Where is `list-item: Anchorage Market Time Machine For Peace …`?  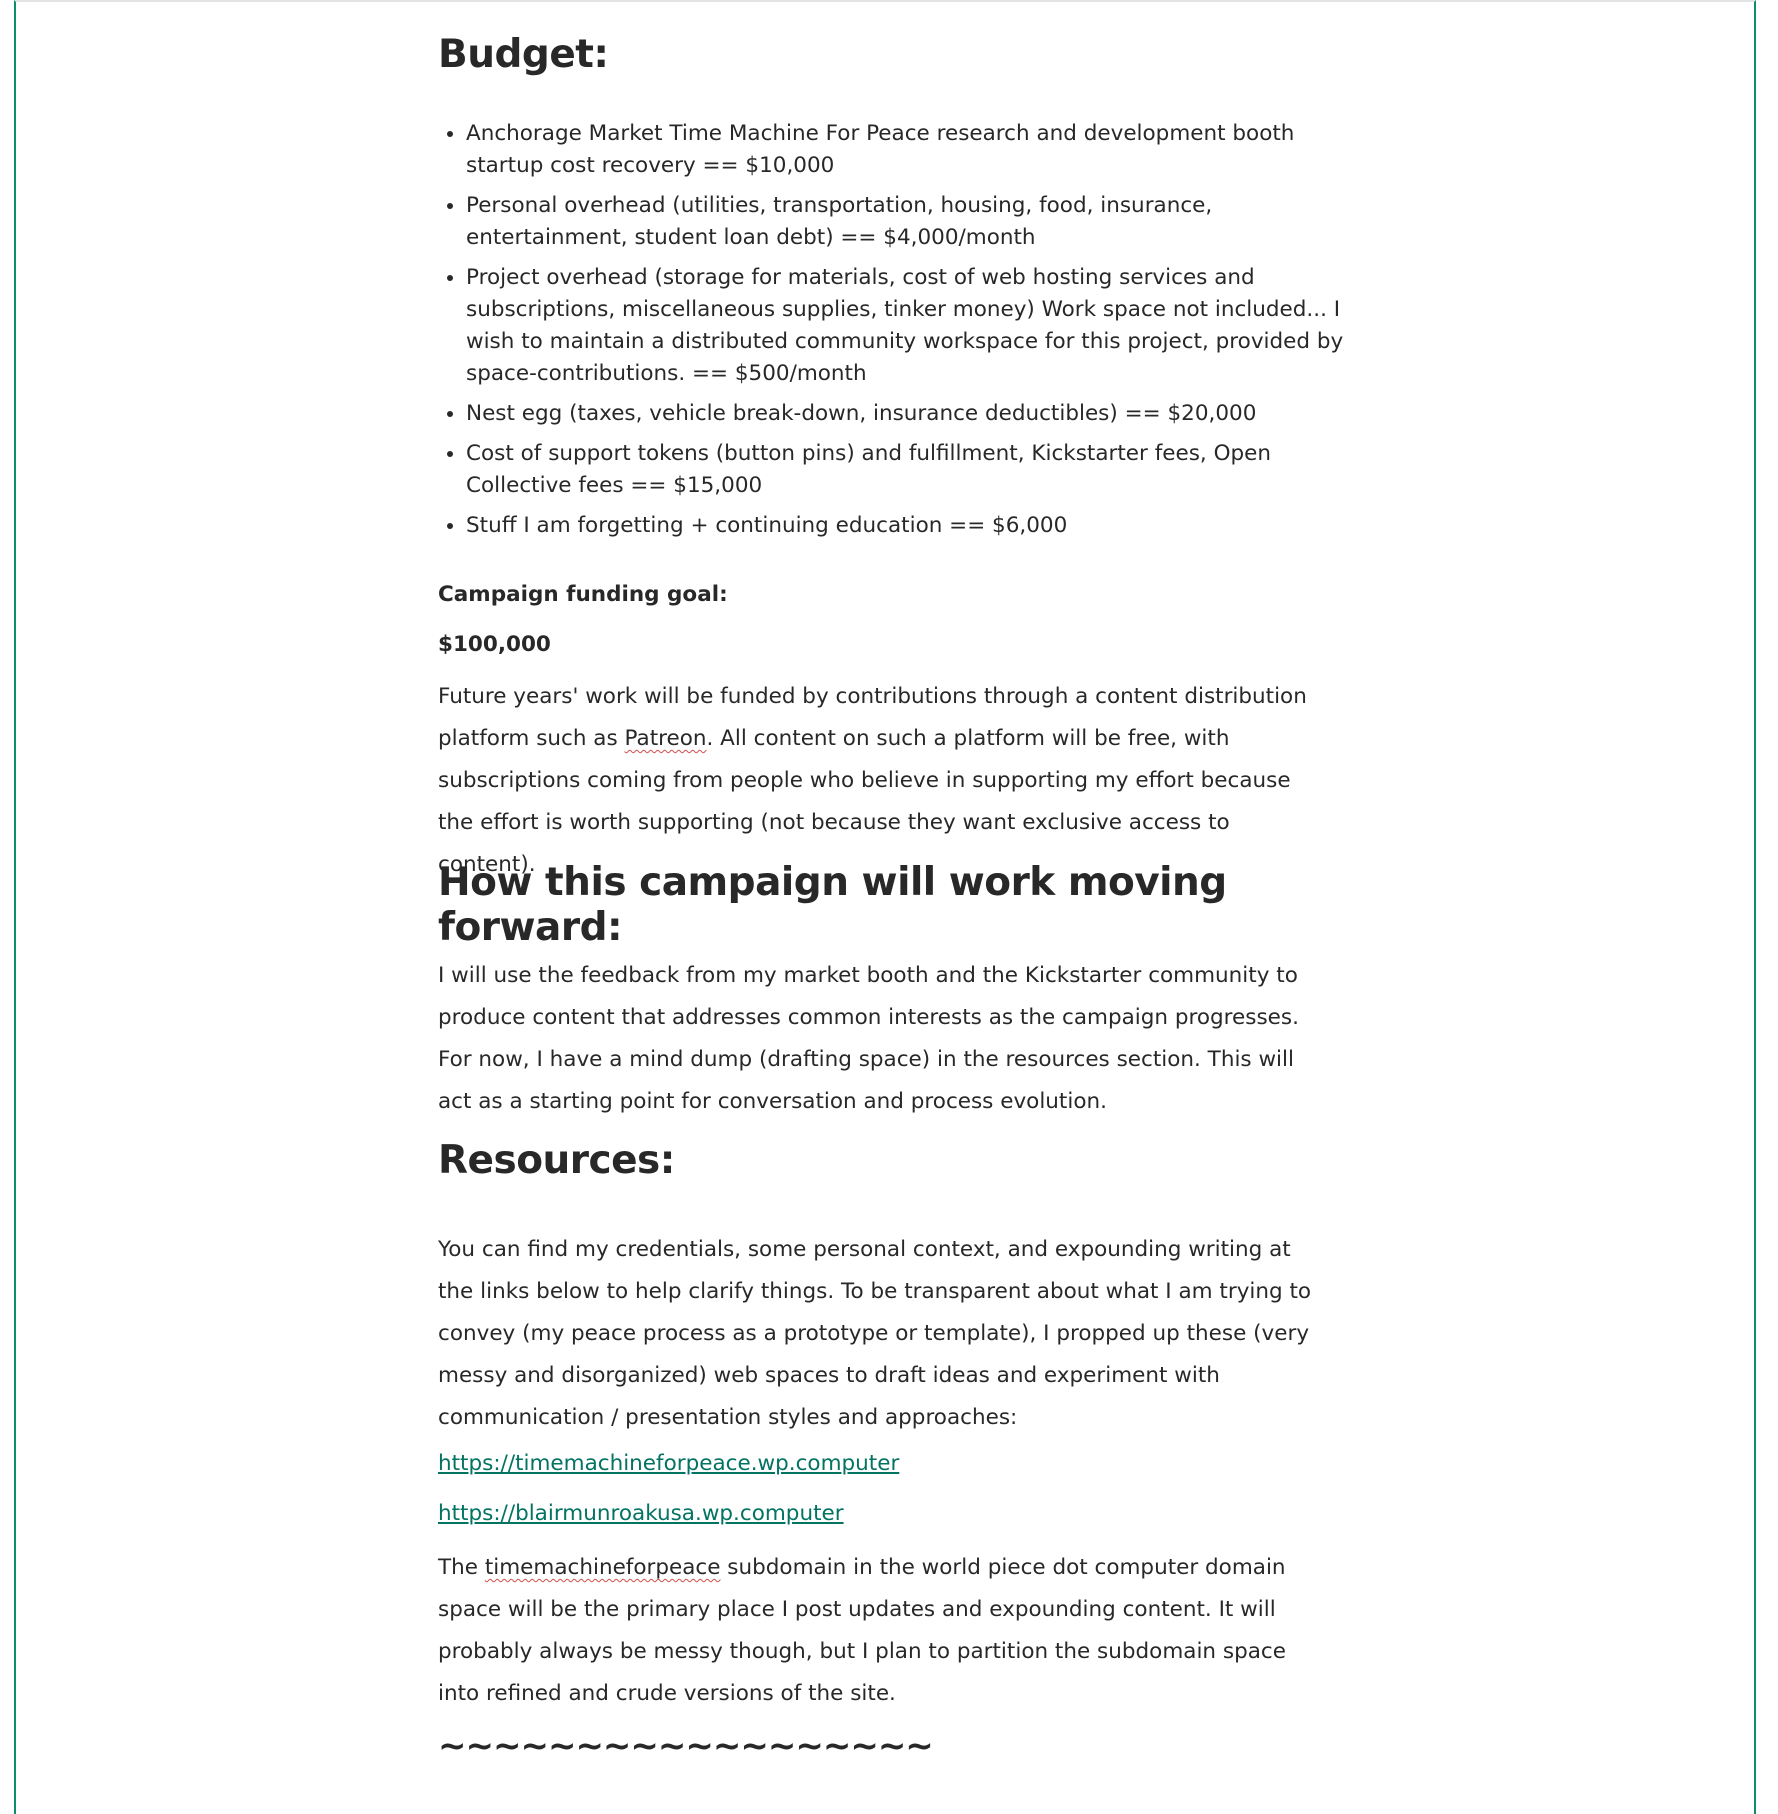
list-item: Anchorage Market Time Machine For Peace … is located at coordinates (906, 150).